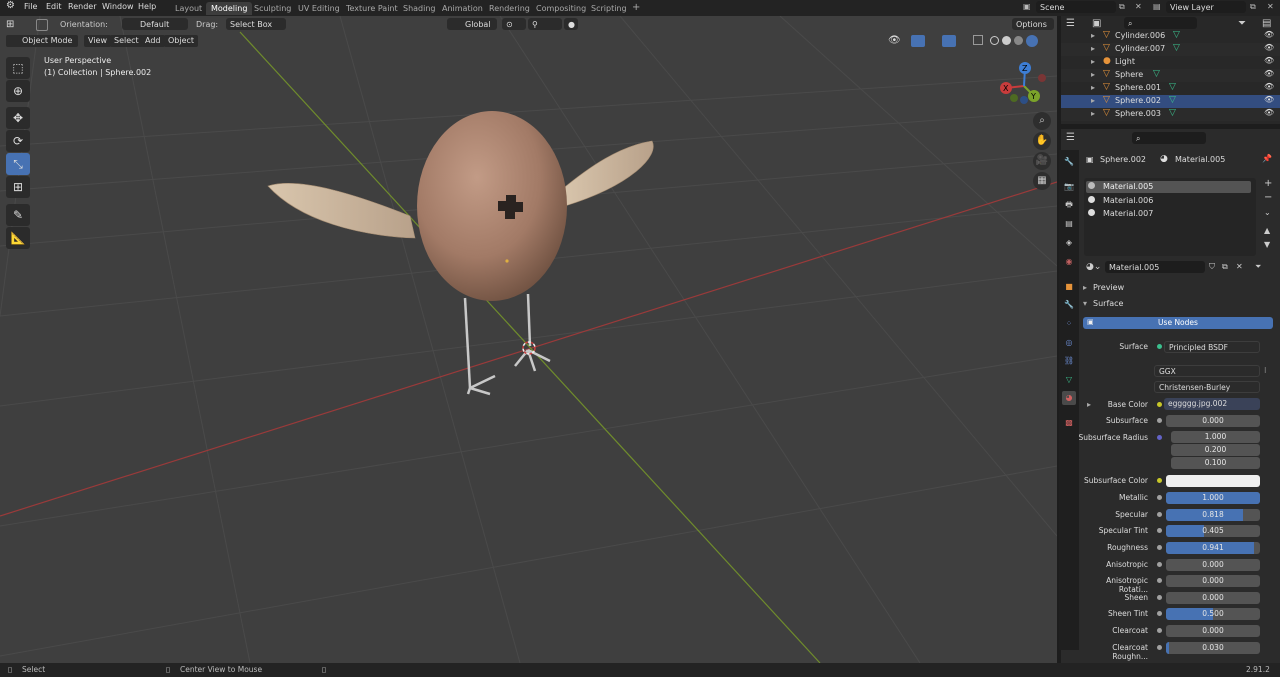 The height and width of the screenshot is (677, 1280). What do you see at coordinates (10, 24) in the screenshot?
I see `editor-type-icon: ⊞` at bounding box center [10, 24].